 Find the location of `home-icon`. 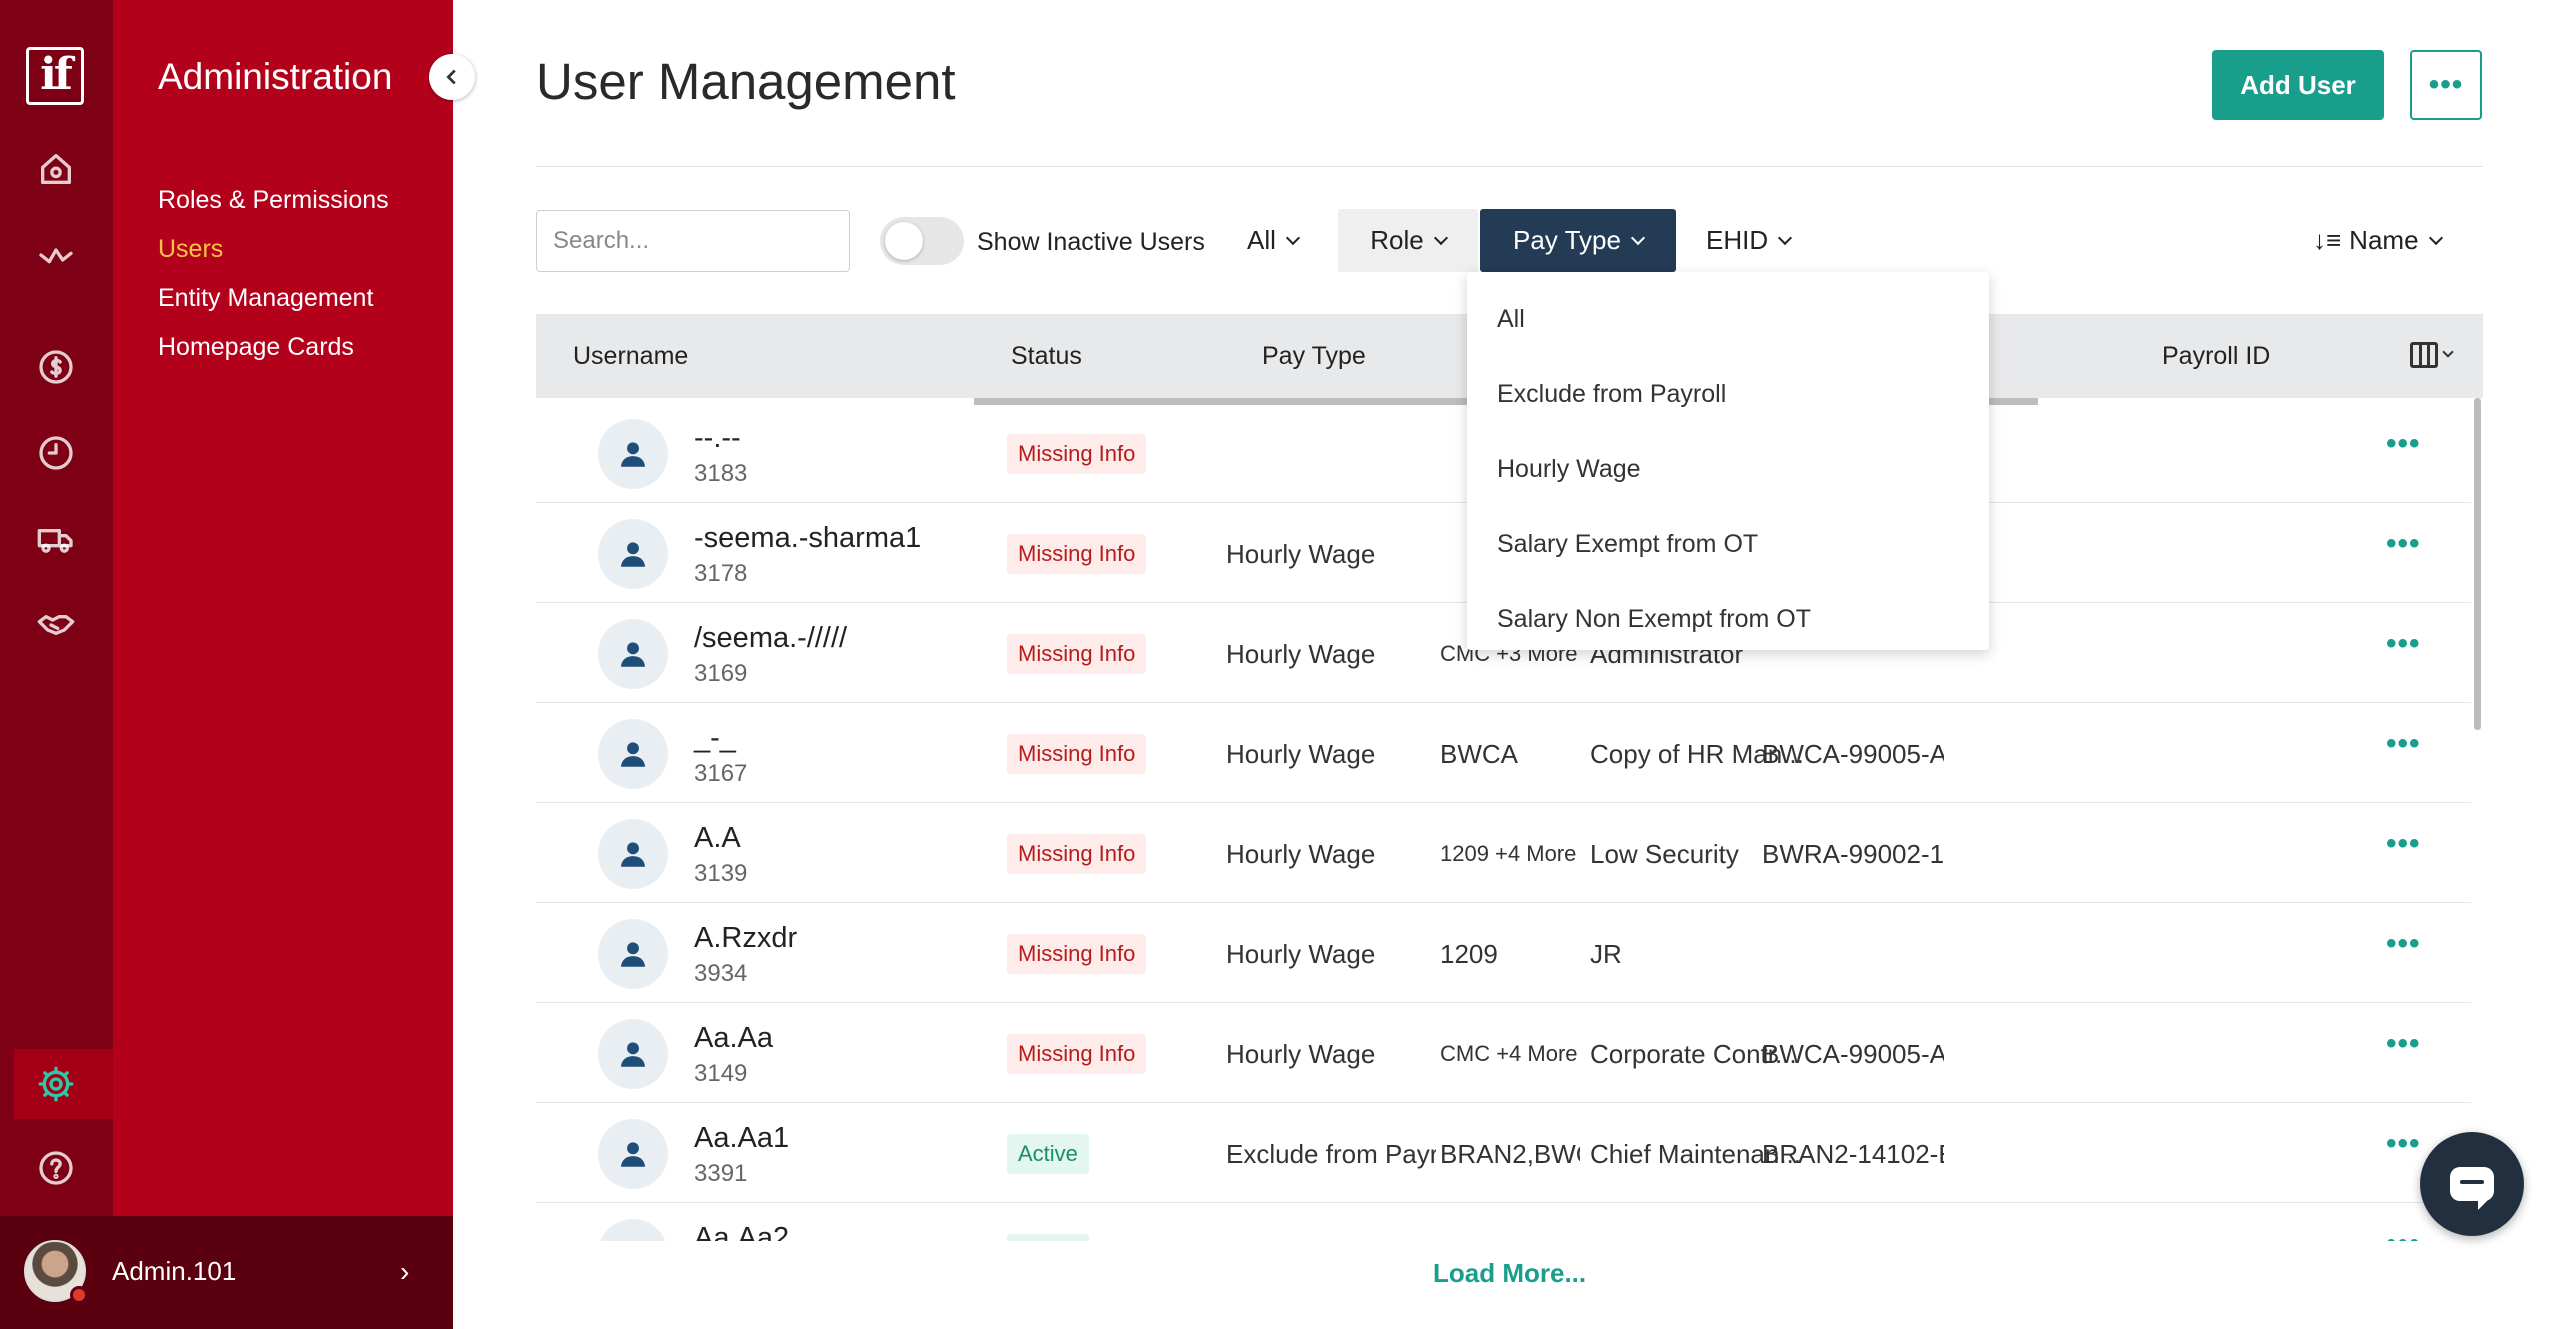

home-icon is located at coordinates (56, 169).